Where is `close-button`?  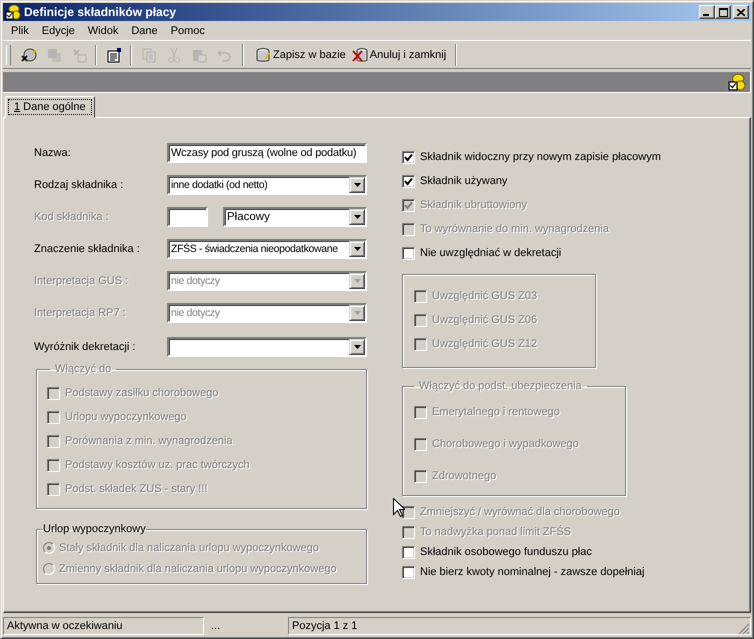 close-button is located at coordinates (741, 12).